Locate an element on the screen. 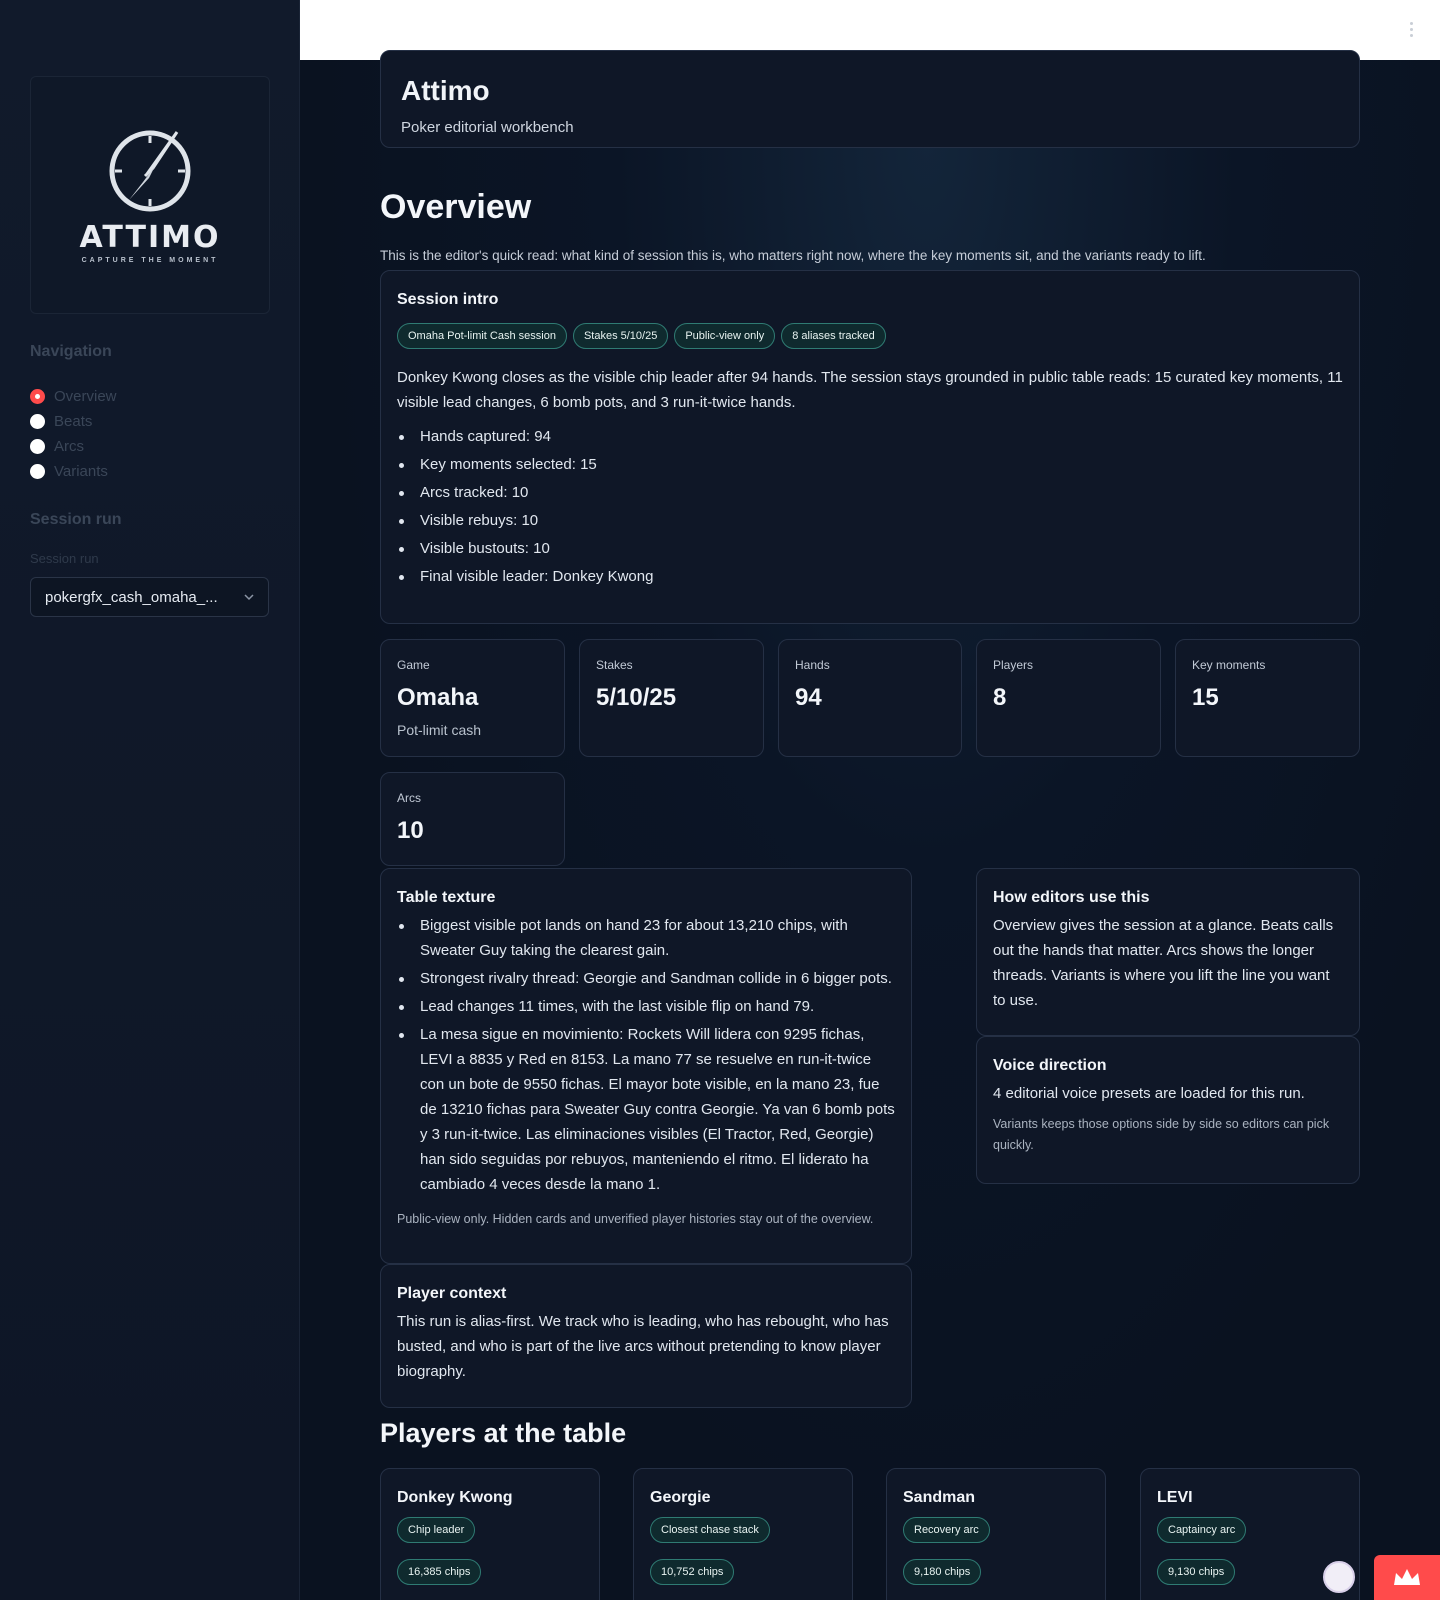 The height and width of the screenshot is (1600, 1440). metric-value: Omaha is located at coordinates (438, 697).